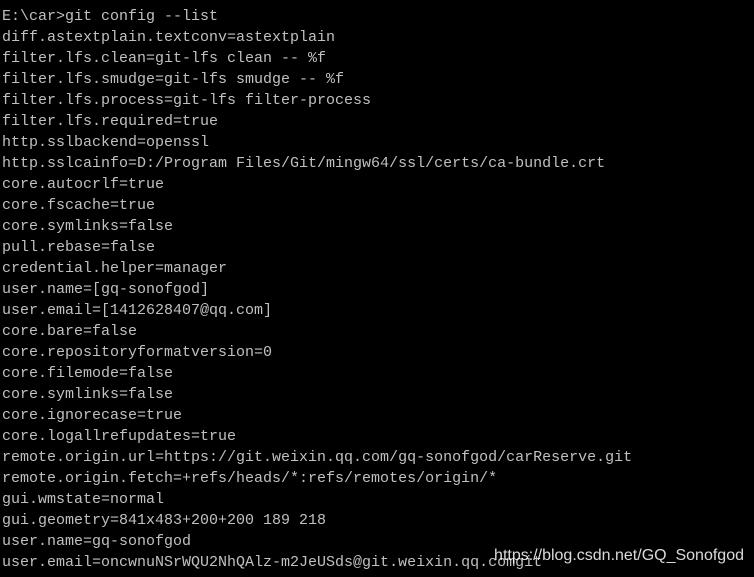  Describe the element at coordinates (115, 268) in the screenshot. I see `config-line: credential.helper=manager` at that location.